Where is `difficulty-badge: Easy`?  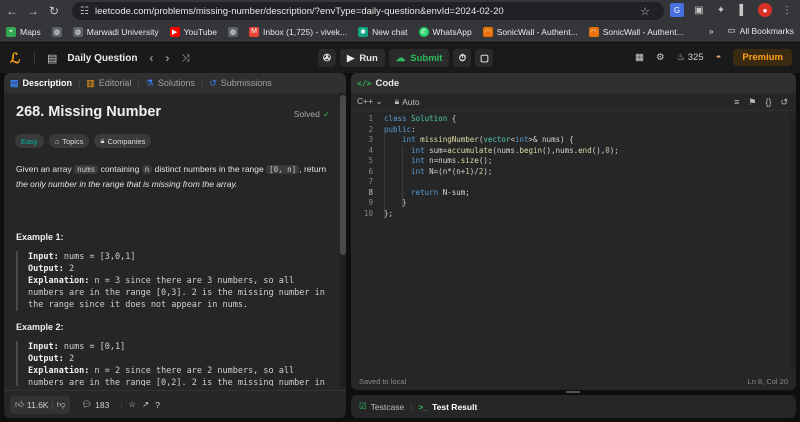
difficulty-badge: Easy is located at coordinates (29, 141).